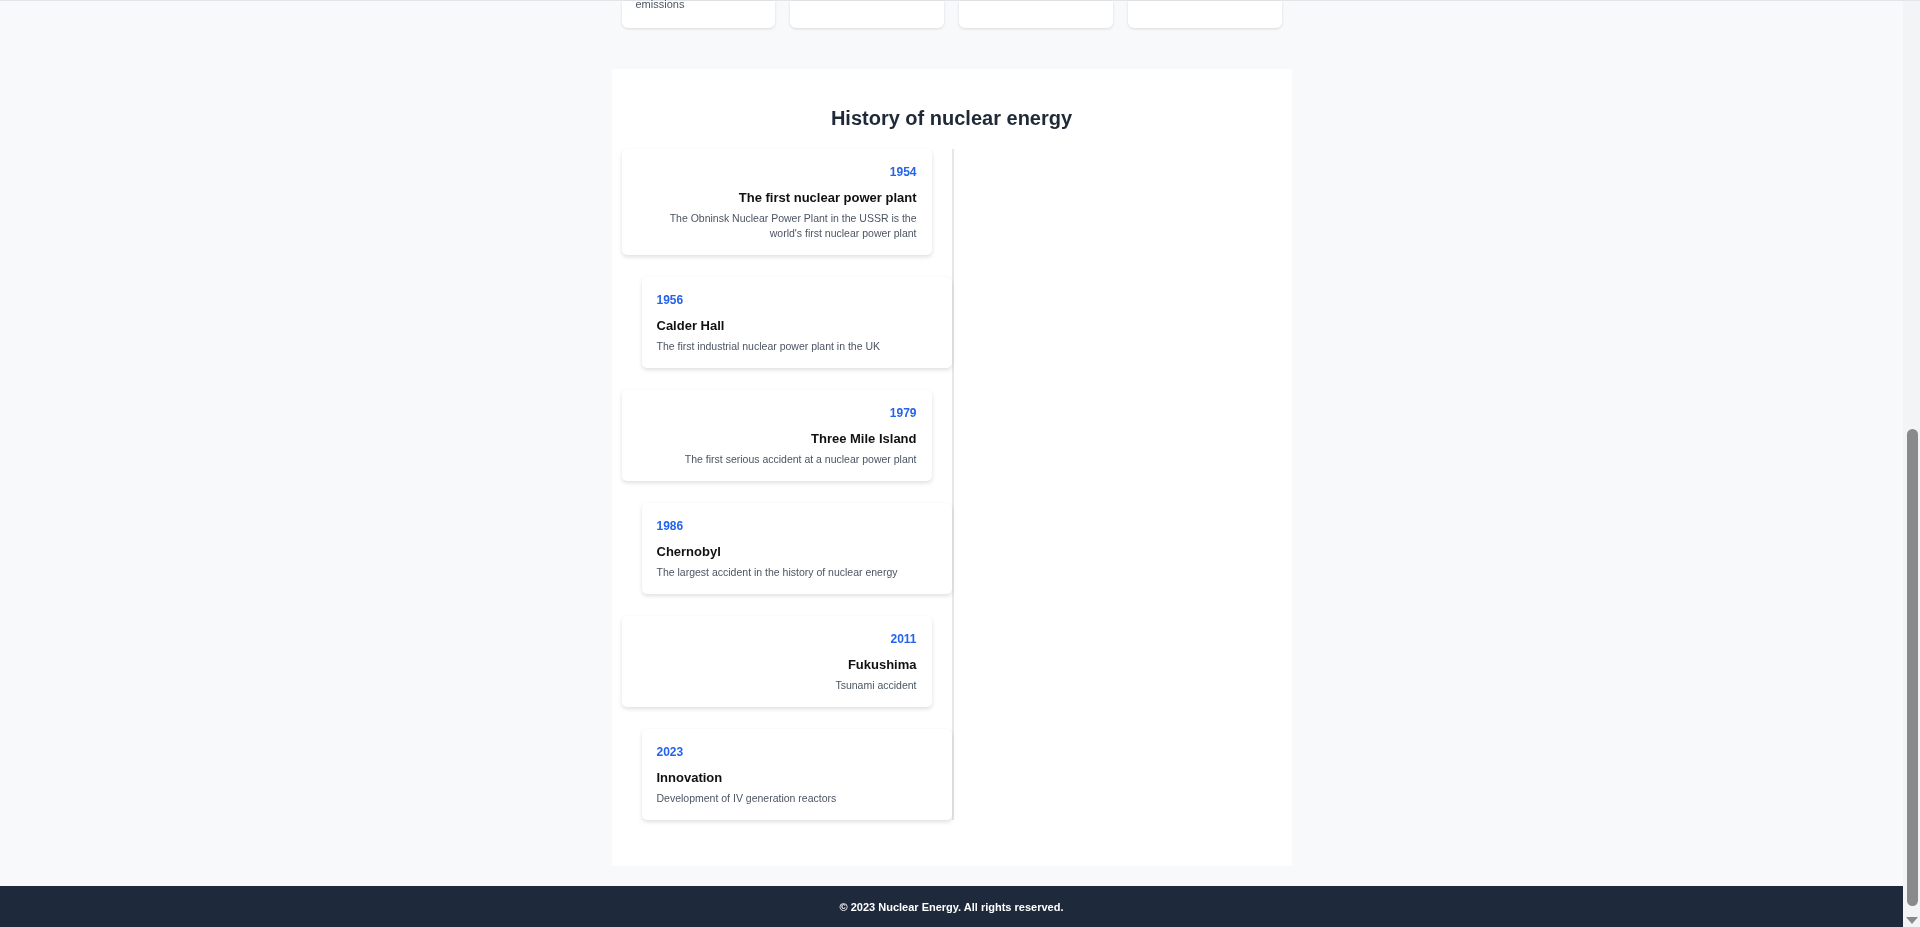 This screenshot has width=1920, height=927. I want to click on section-title: History of nuclear energy, so click(951, 118).